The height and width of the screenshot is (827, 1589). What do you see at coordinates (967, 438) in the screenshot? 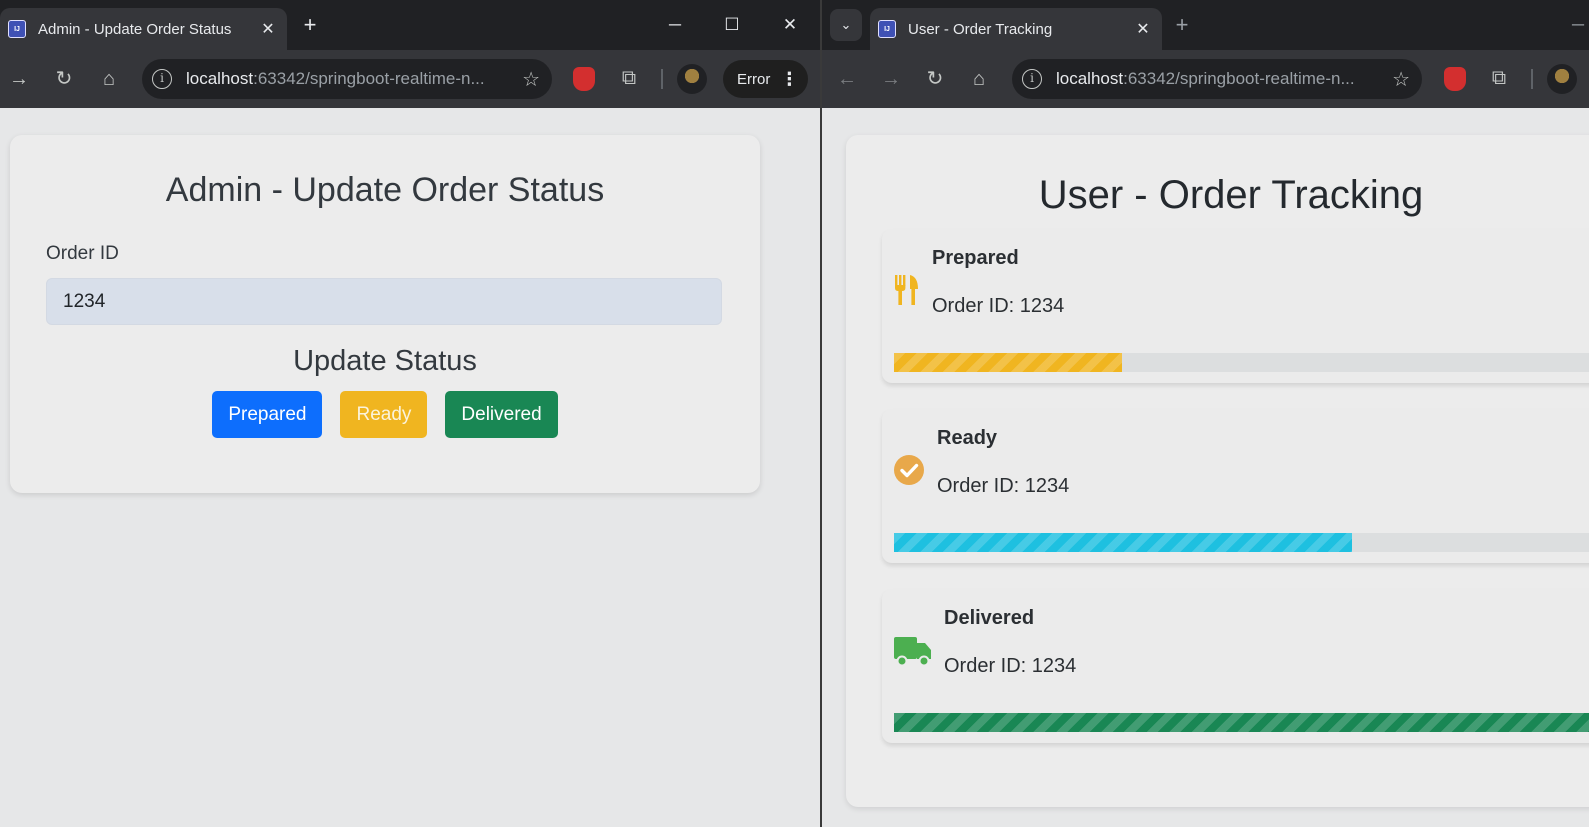
I see `status-name: Ready` at bounding box center [967, 438].